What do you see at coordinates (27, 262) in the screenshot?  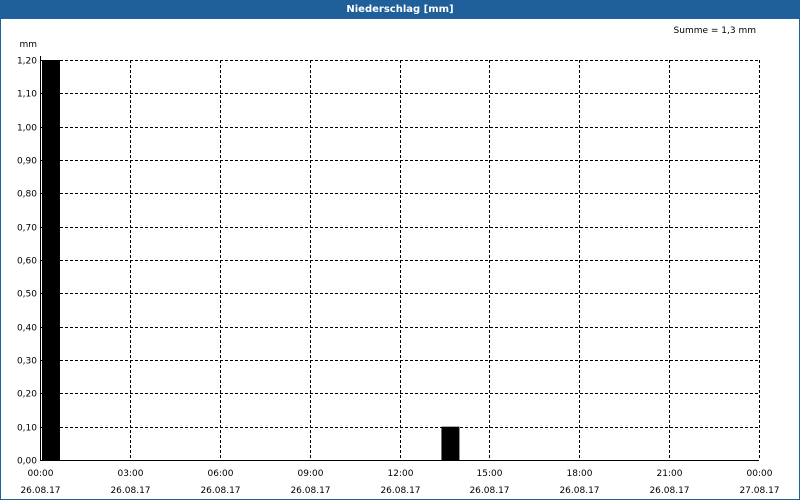 I see `y-tick-label: 0,60` at bounding box center [27, 262].